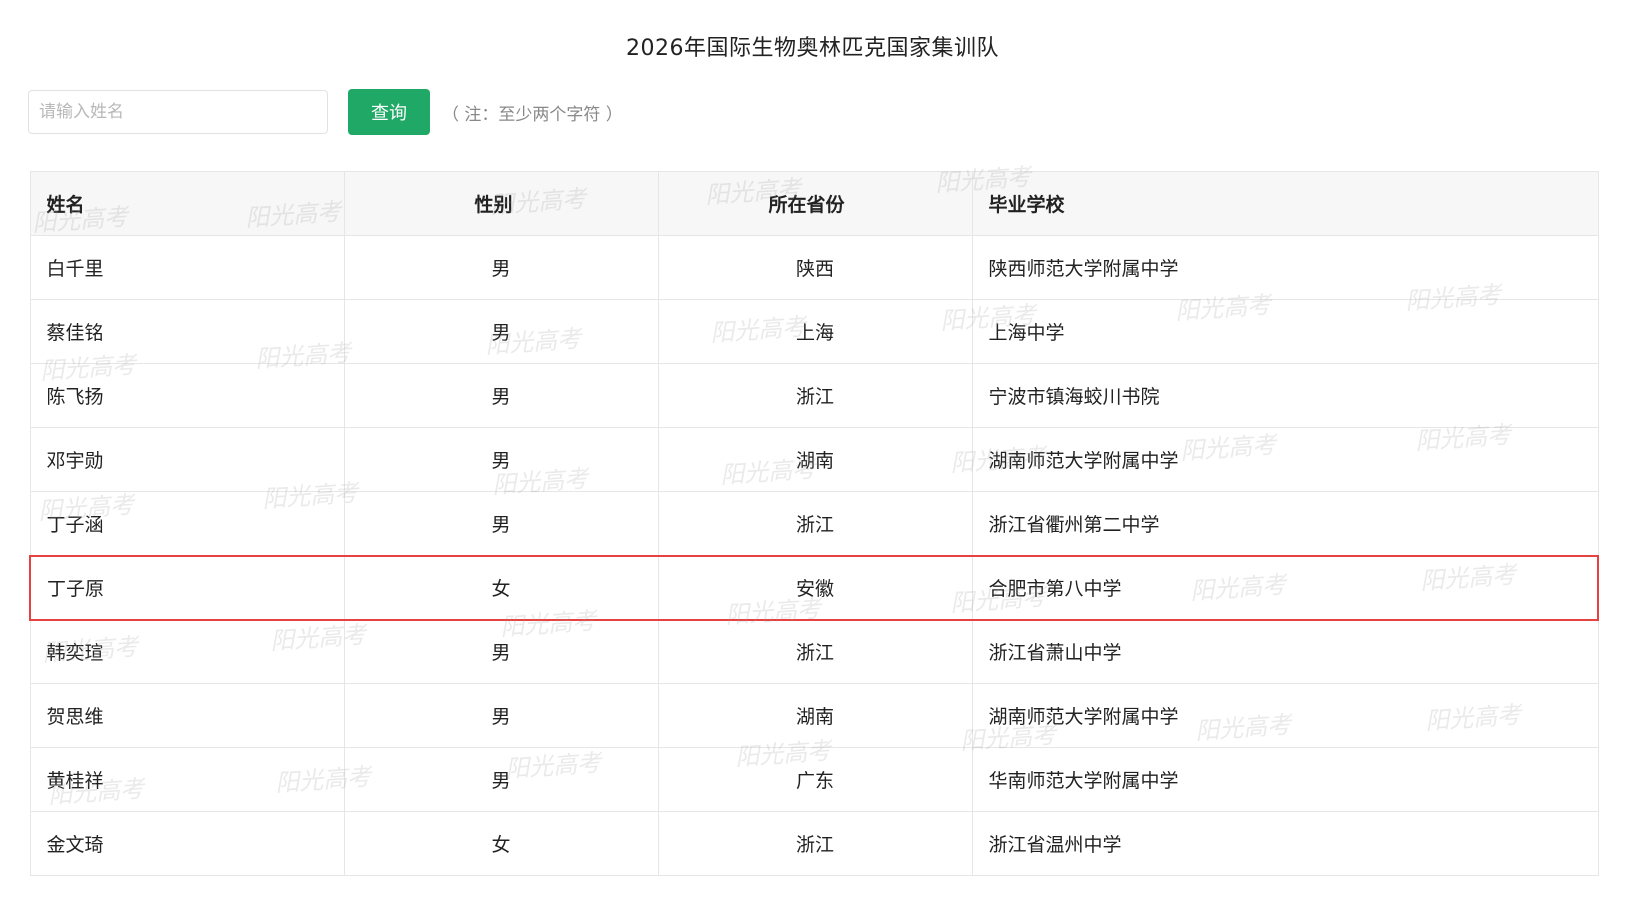 The height and width of the screenshot is (923, 1625). I want to click on cell-school: 浙江省萧山中学, so click(1285, 651).